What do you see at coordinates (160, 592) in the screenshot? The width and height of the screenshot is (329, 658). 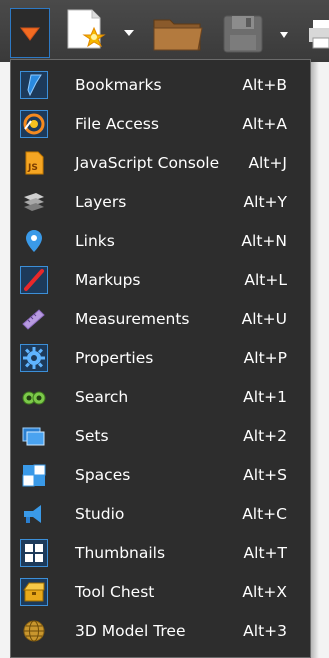 I see `menu-item-tool-chest: Tool Chest Alt+X` at bounding box center [160, 592].